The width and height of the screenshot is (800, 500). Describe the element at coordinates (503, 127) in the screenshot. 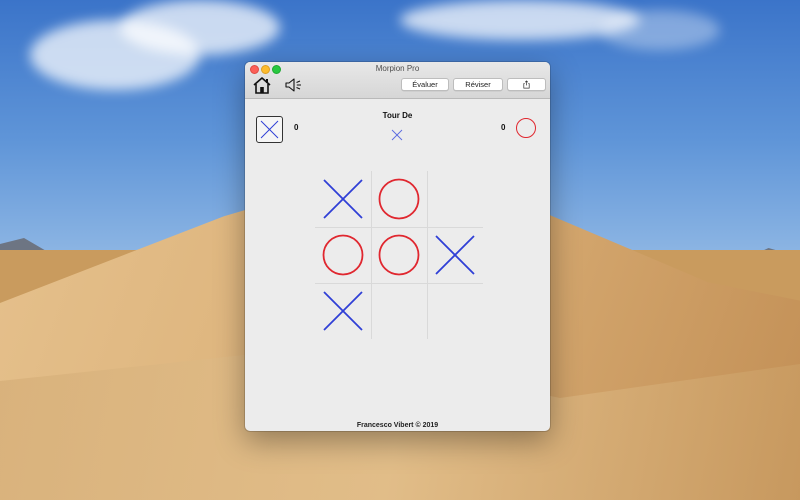

I see `player-o-score: 0` at that location.